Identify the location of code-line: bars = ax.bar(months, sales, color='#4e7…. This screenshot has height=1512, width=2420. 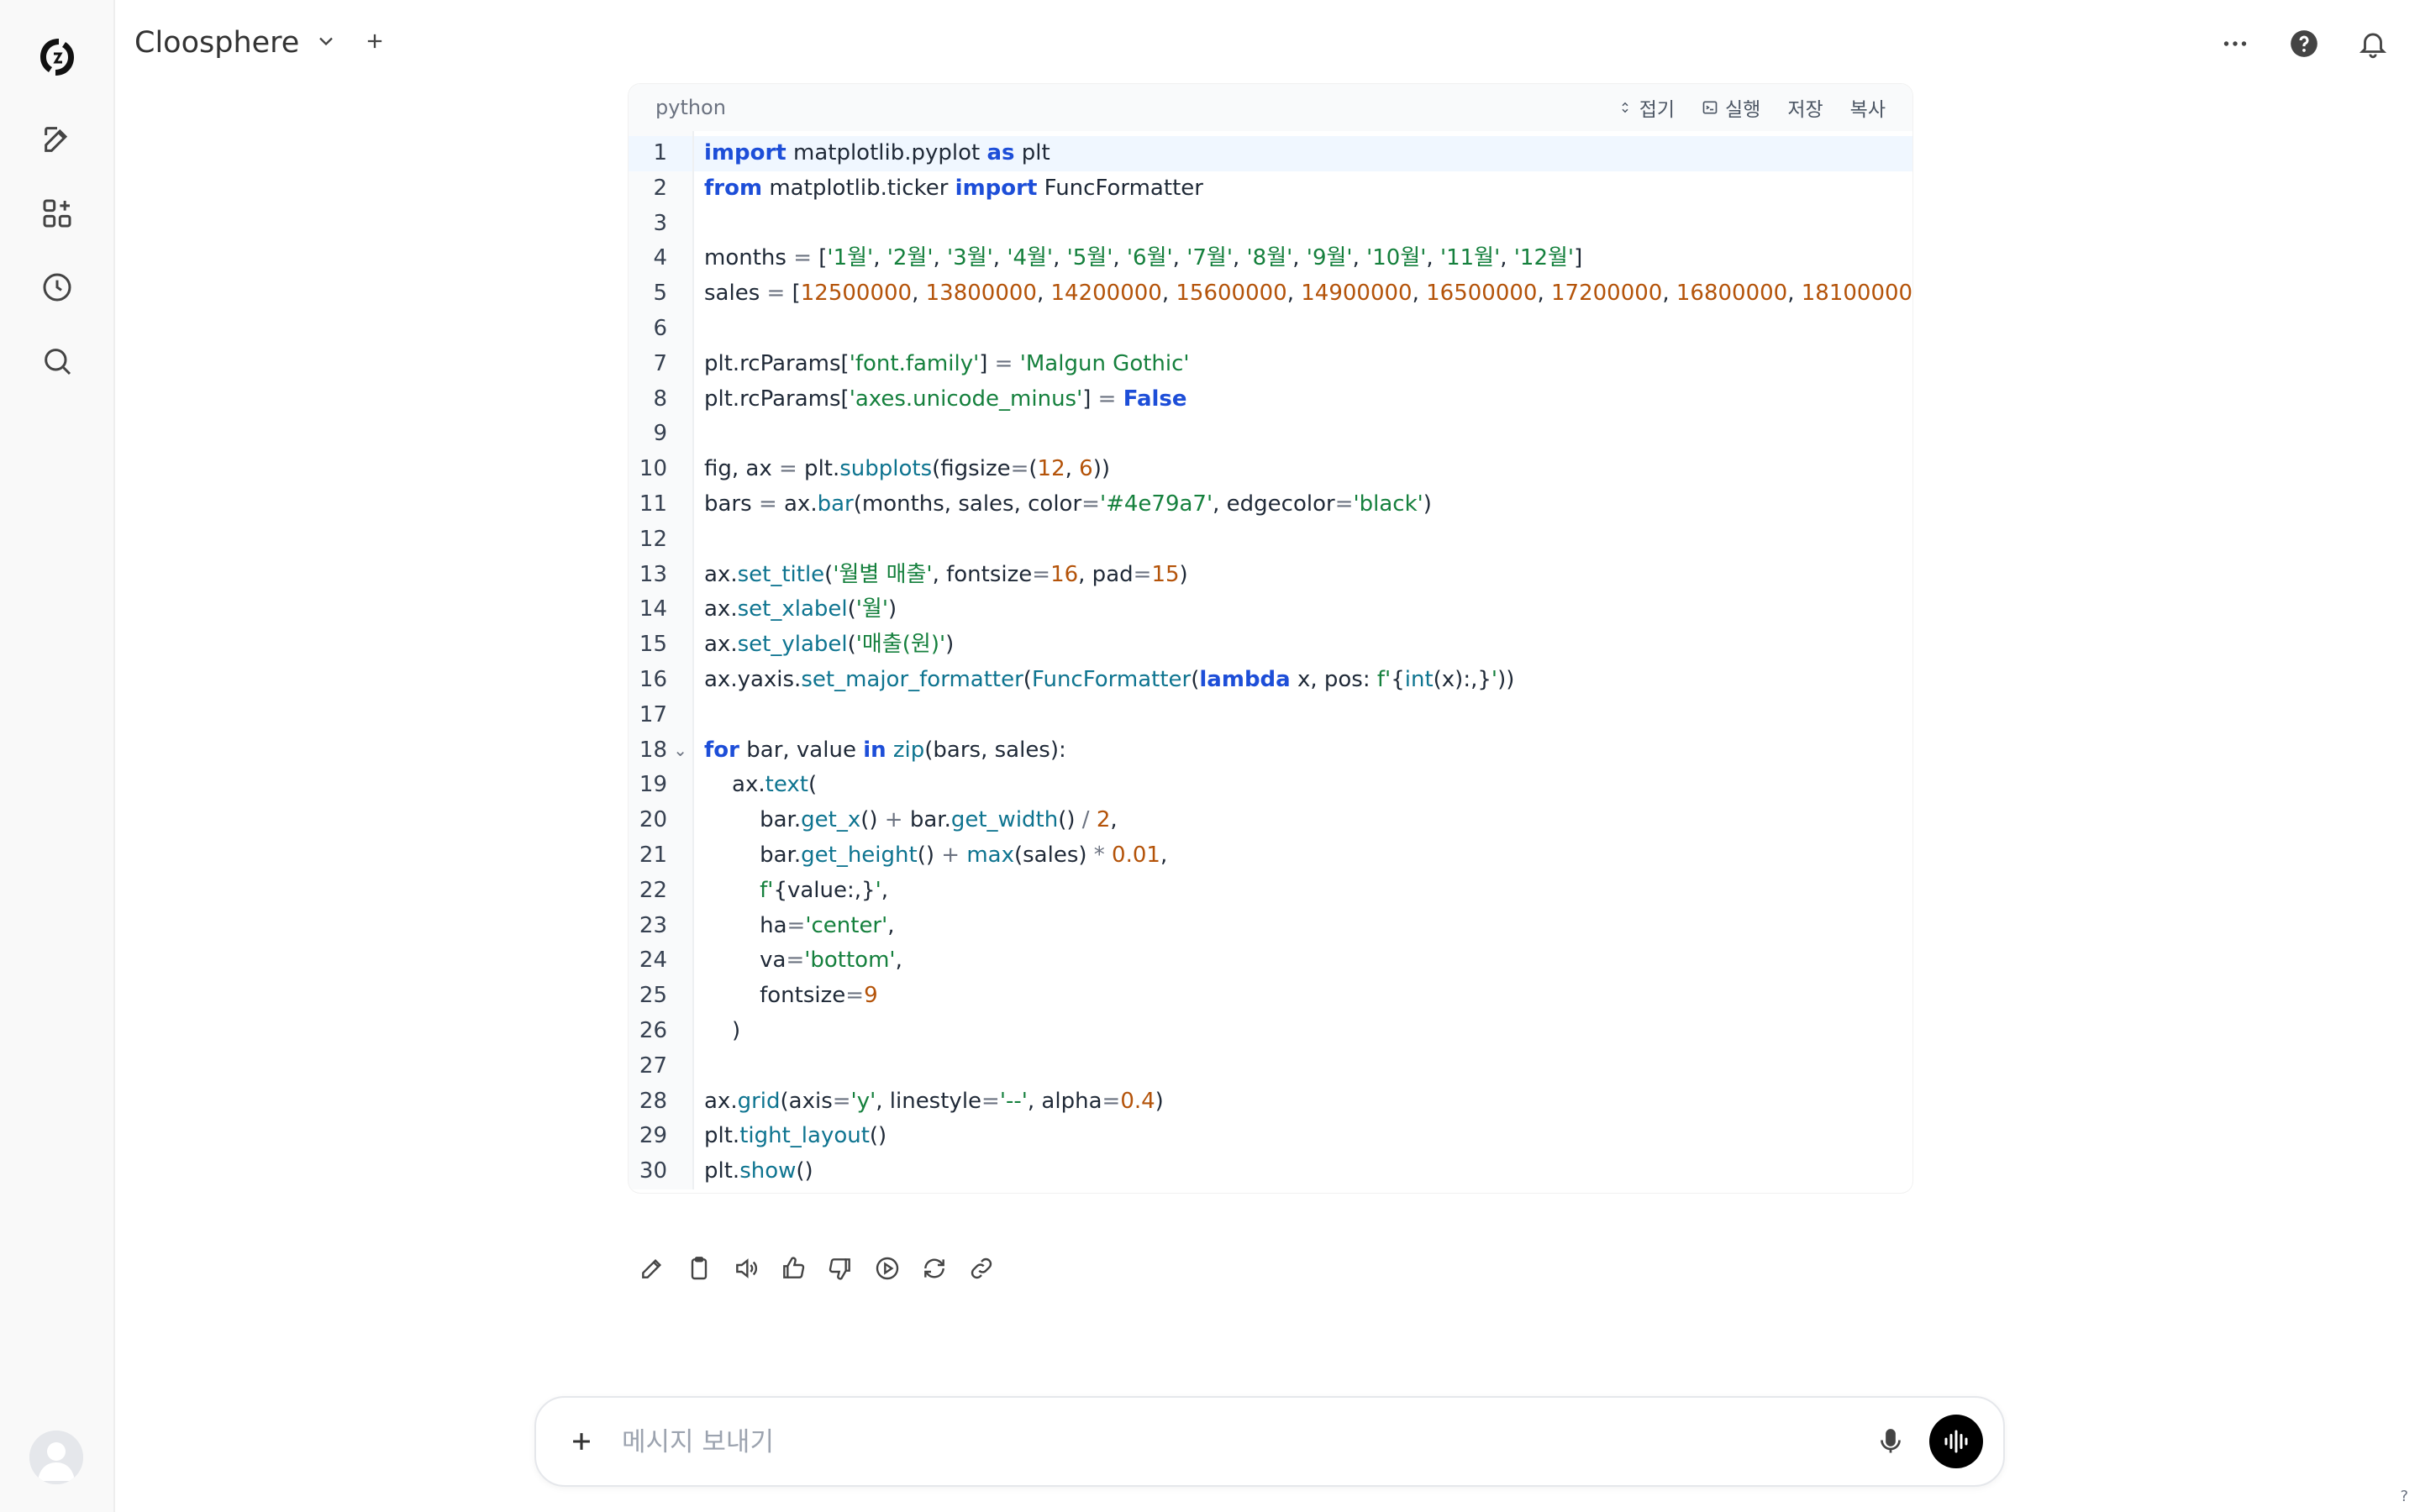
(1303, 504).